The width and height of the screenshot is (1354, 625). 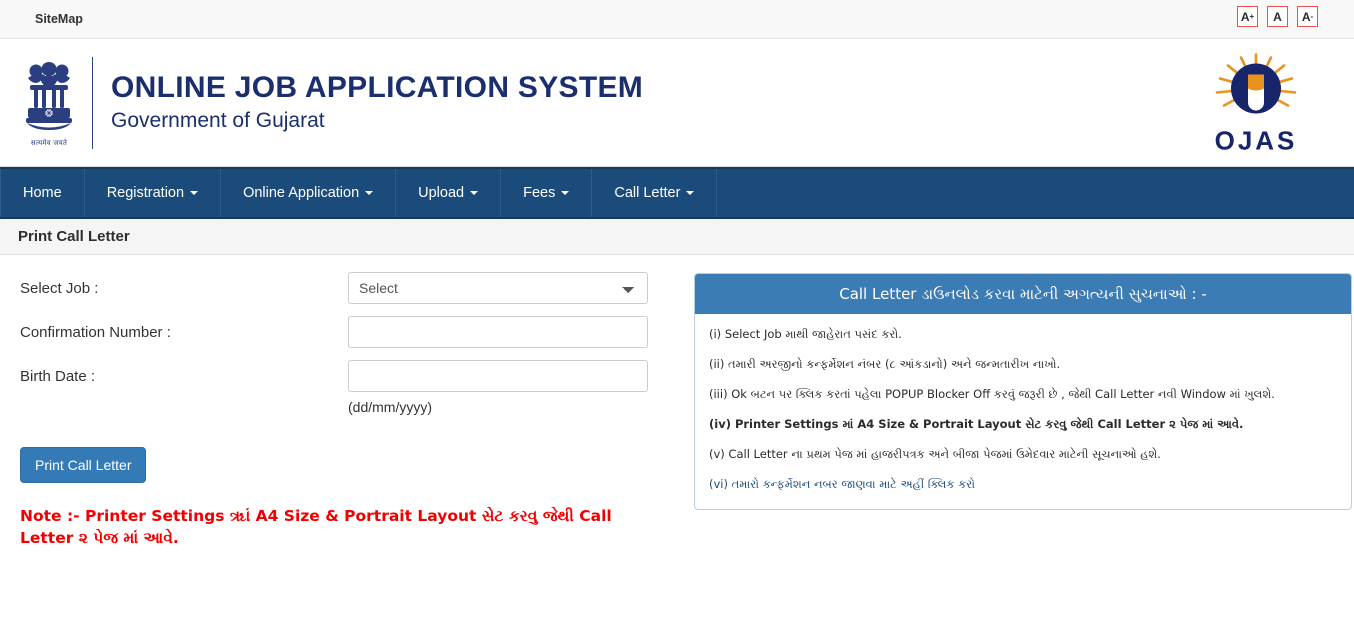 I want to click on nav-item-fees: Fees, so click(x=547, y=193).